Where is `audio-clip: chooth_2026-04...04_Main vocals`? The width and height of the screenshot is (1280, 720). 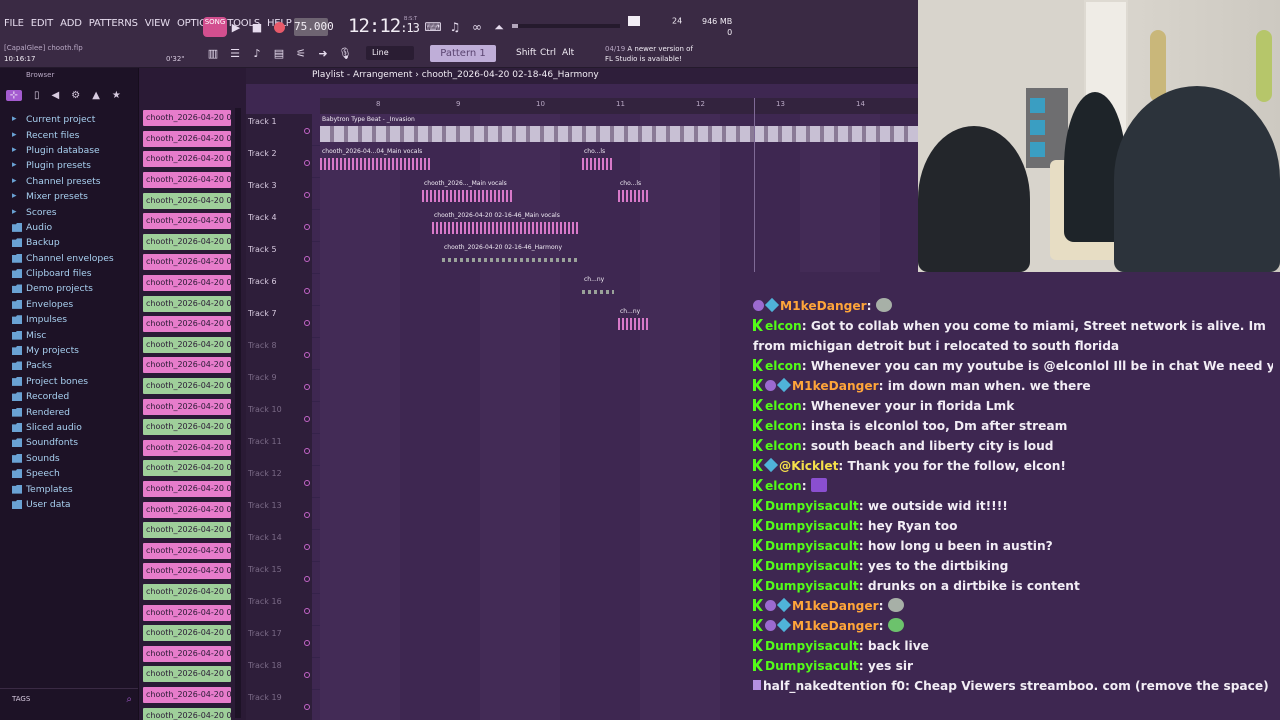 audio-clip: chooth_2026-04...04_Main vocals is located at coordinates (376, 161).